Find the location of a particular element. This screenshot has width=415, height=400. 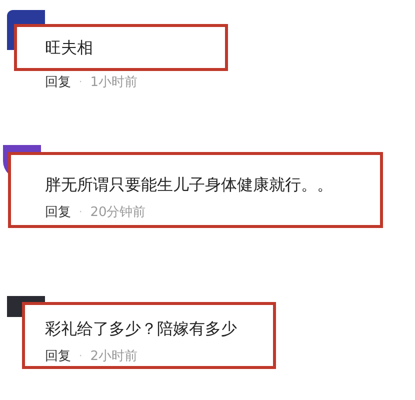

timestamp: 20分钟前 is located at coordinates (118, 213).